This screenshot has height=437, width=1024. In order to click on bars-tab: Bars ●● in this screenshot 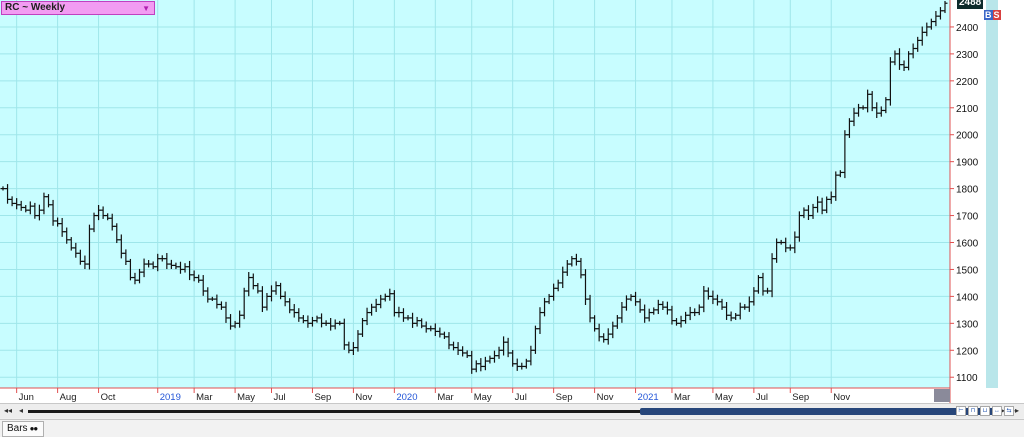, I will do `click(23, 429)`.